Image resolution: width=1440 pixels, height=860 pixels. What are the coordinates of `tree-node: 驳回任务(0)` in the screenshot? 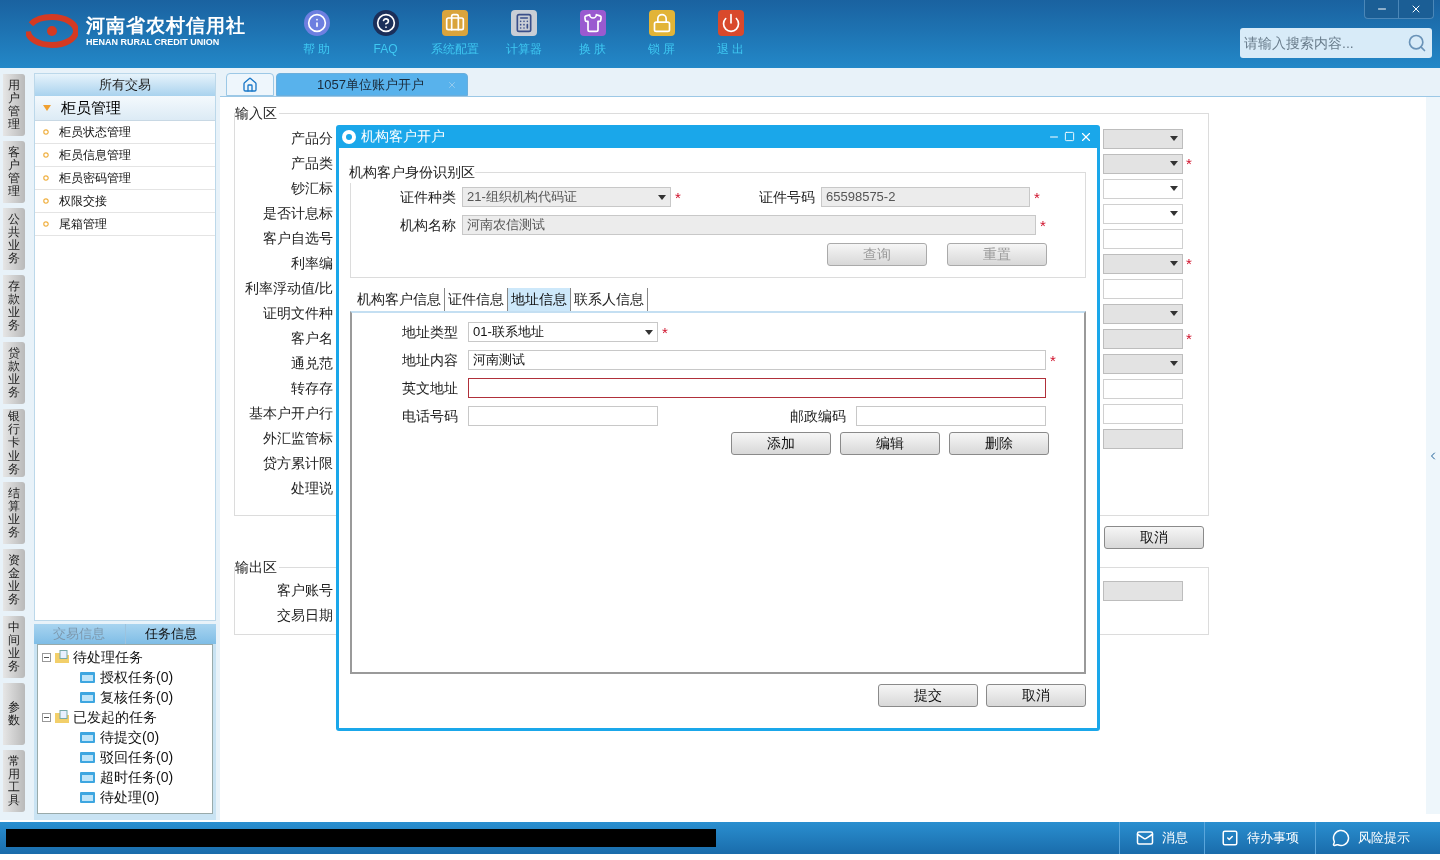 It's located at (137, 757).